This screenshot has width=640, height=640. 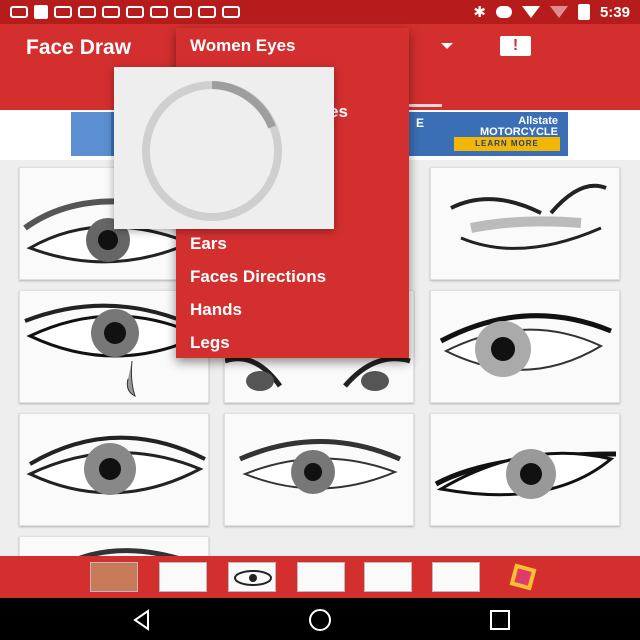 I want to click on eye-thumb, so click(x=252, y=577).